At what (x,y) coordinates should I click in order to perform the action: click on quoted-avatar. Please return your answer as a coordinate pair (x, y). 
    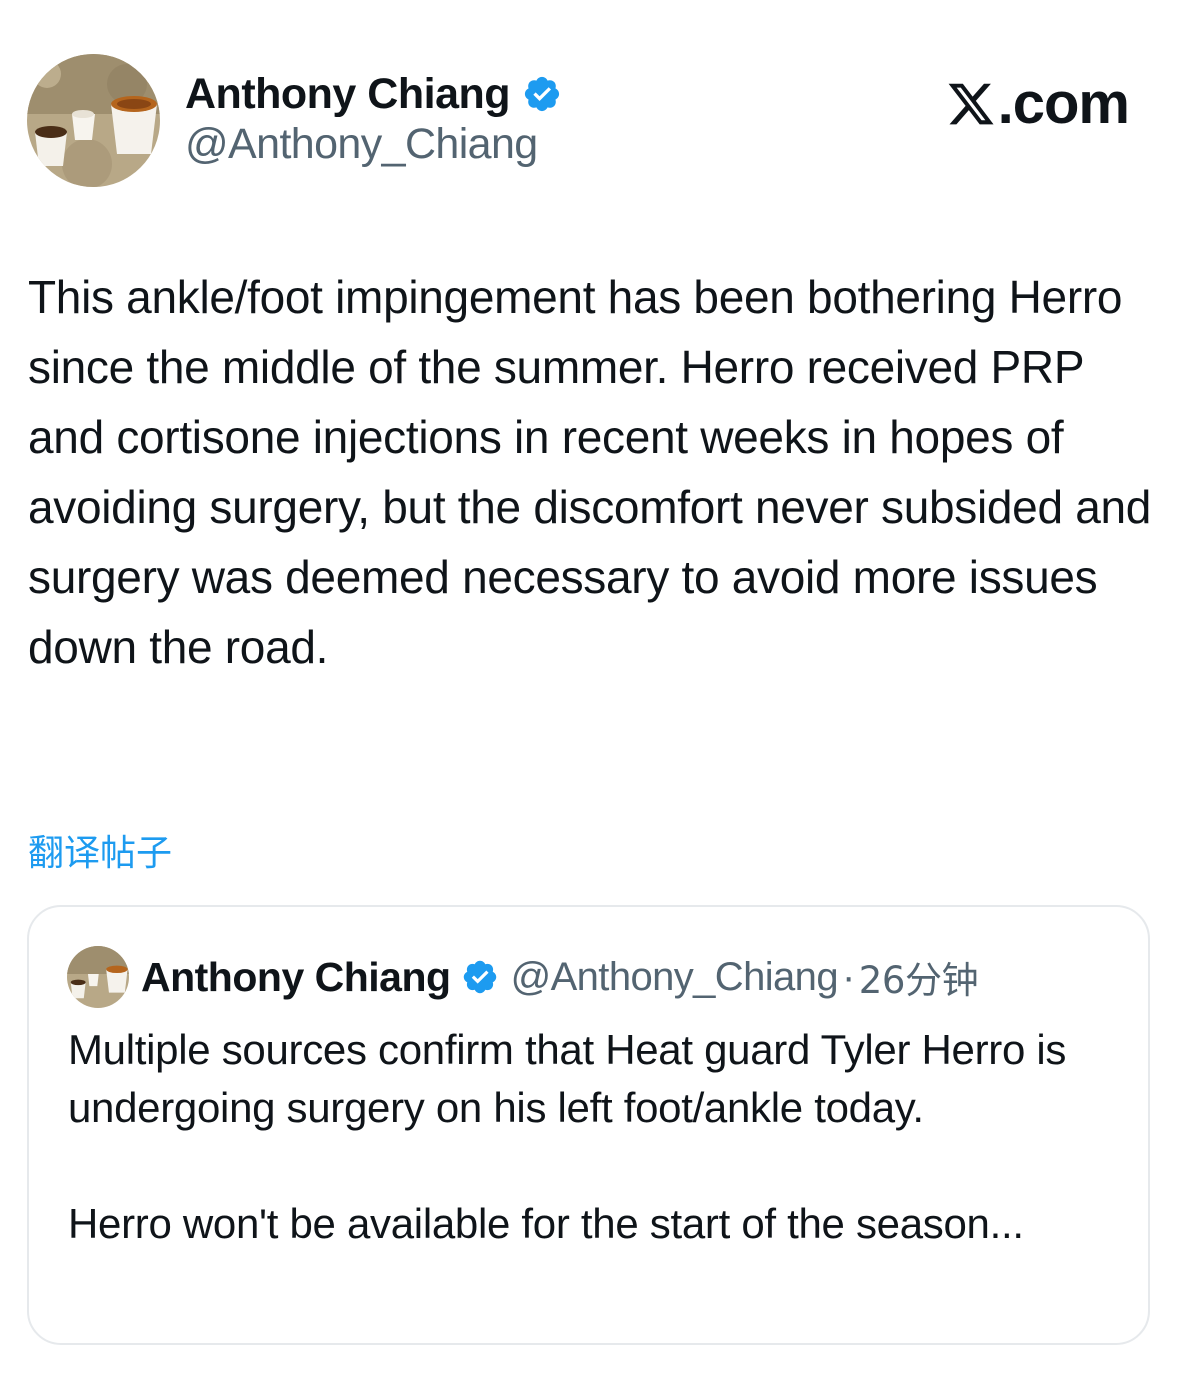
    Looking at the image, I should click on (98, 977).